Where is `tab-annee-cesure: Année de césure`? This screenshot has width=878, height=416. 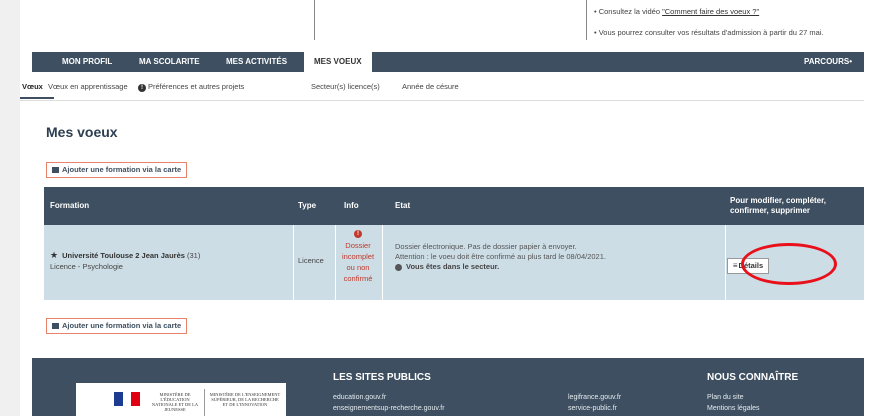 tab-annee-cesure: Année de césure is located at coordinates (430, 86).